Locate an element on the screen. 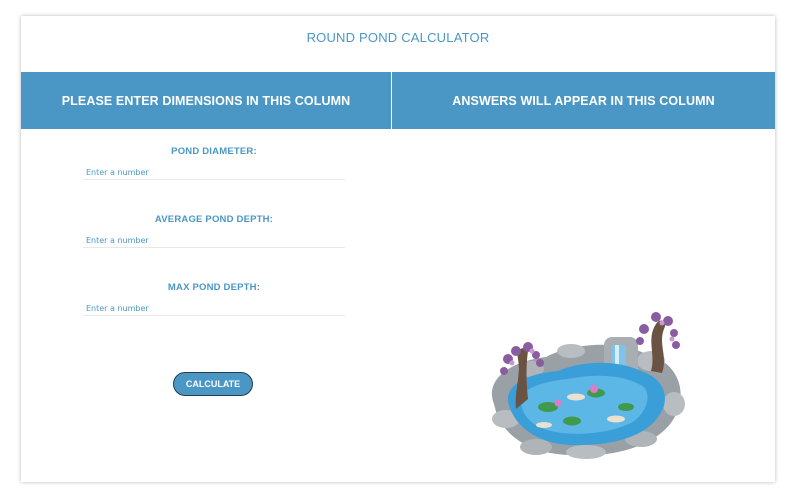  max-depth-label: MAX POND DEPTH: is located at coordinates (214, 287).